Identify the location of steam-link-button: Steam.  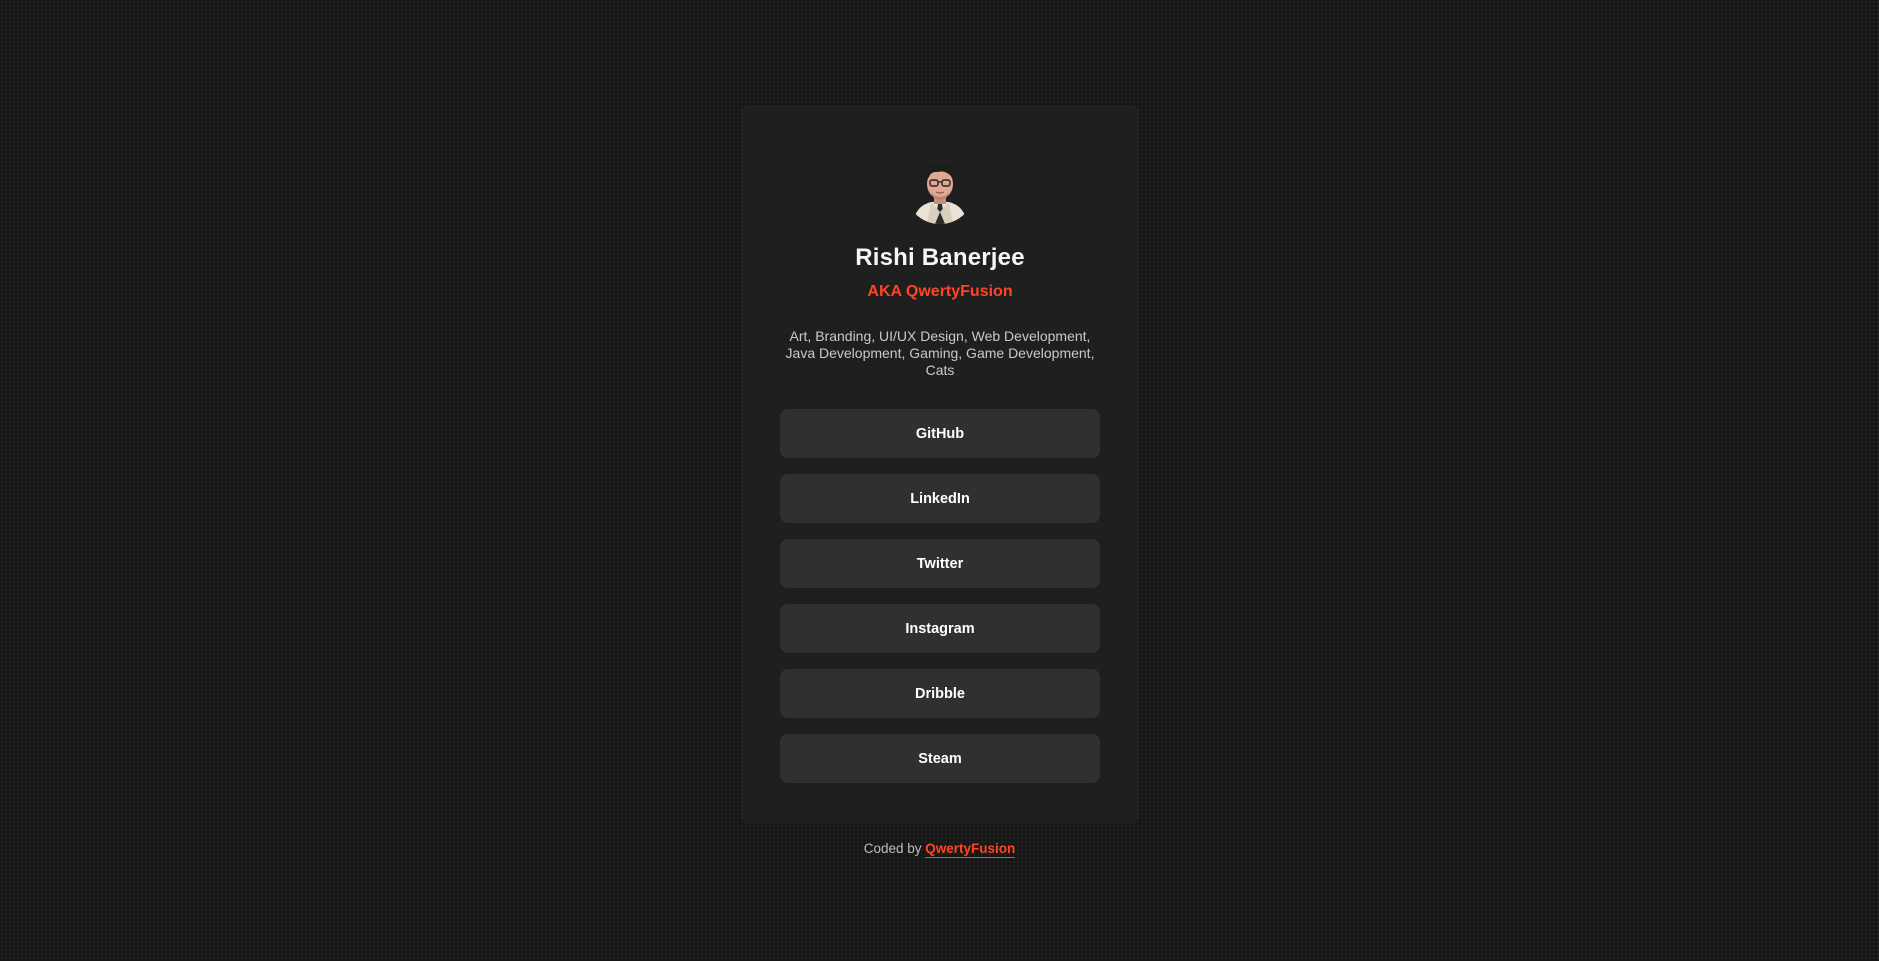
(940, 758).